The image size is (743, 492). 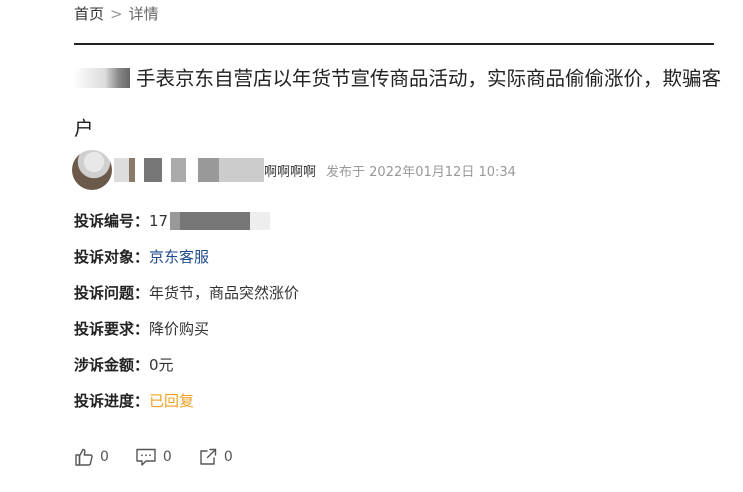 What do you see at coordinates (84, 457) in the screenshot?
I see `thumbs-up-icon` at bounding box center [84, 457].